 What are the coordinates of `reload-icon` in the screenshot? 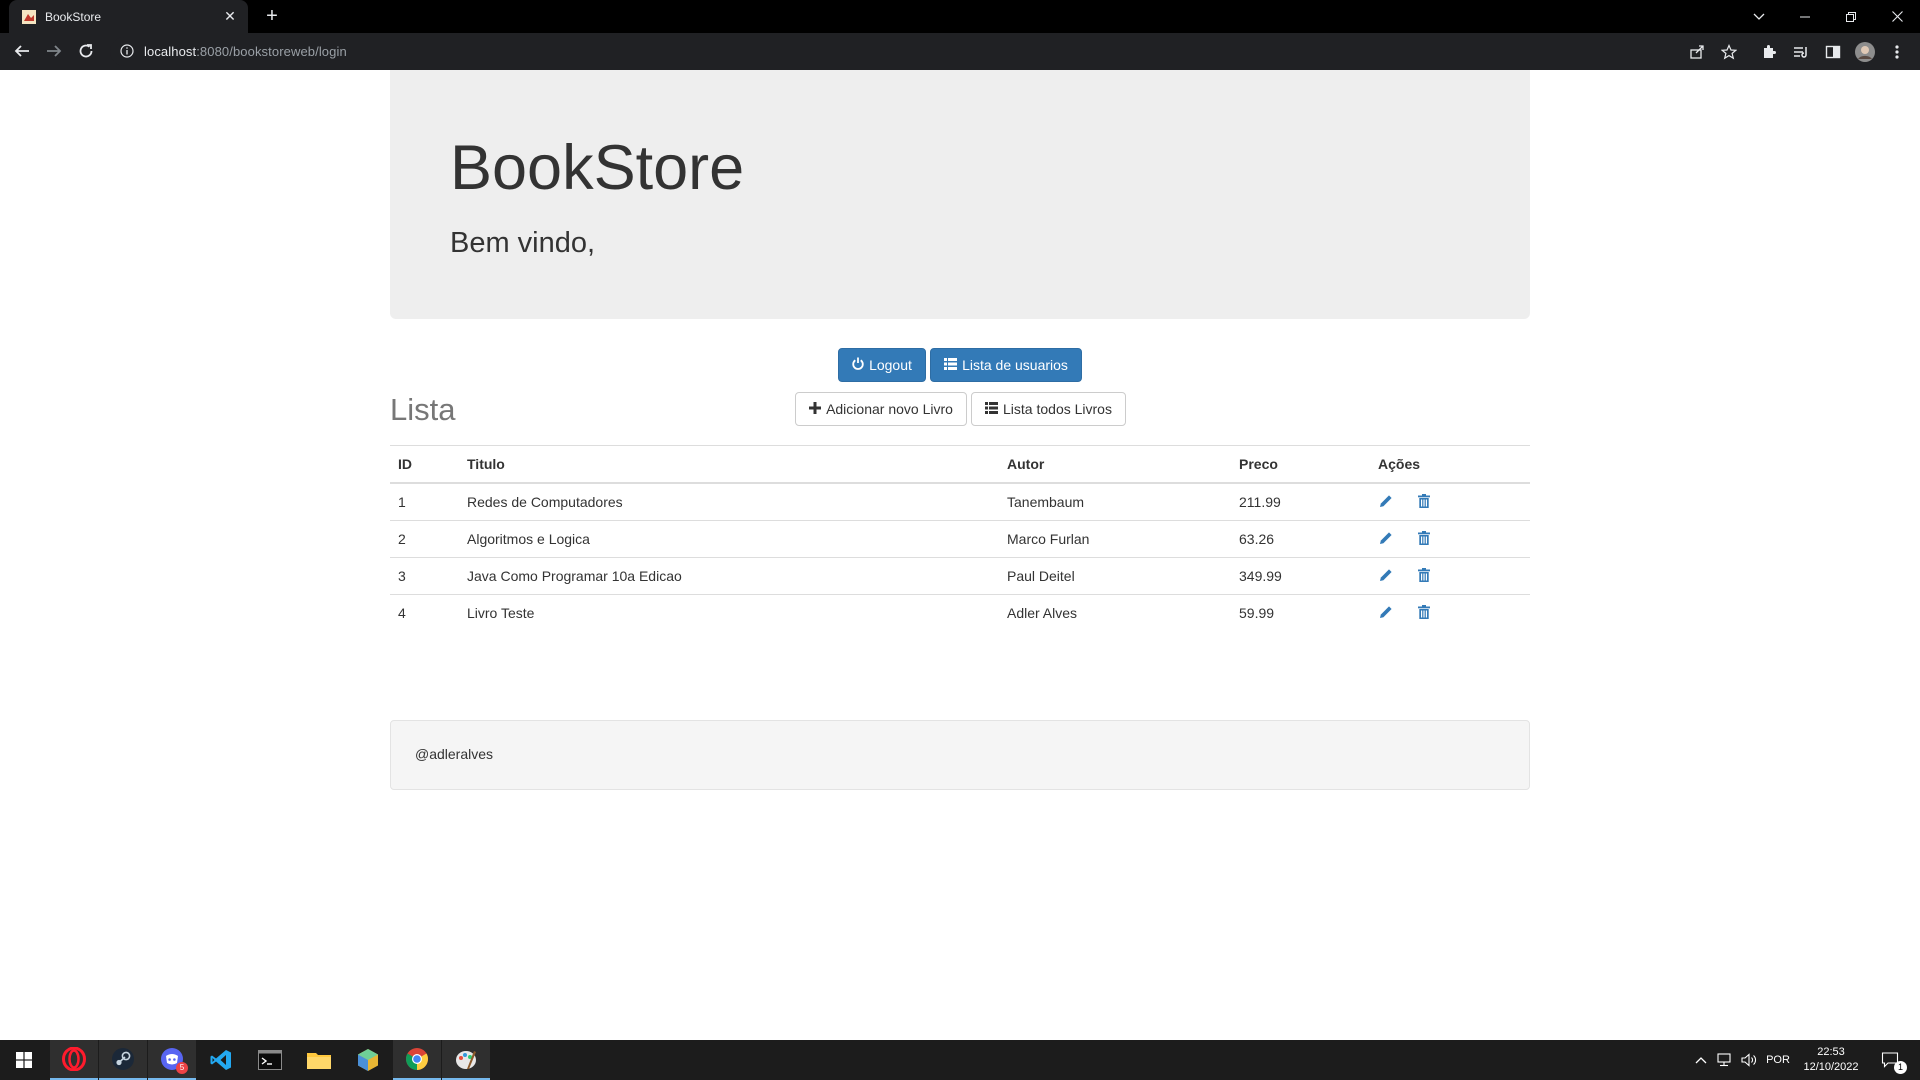 It's located at (86, 51).